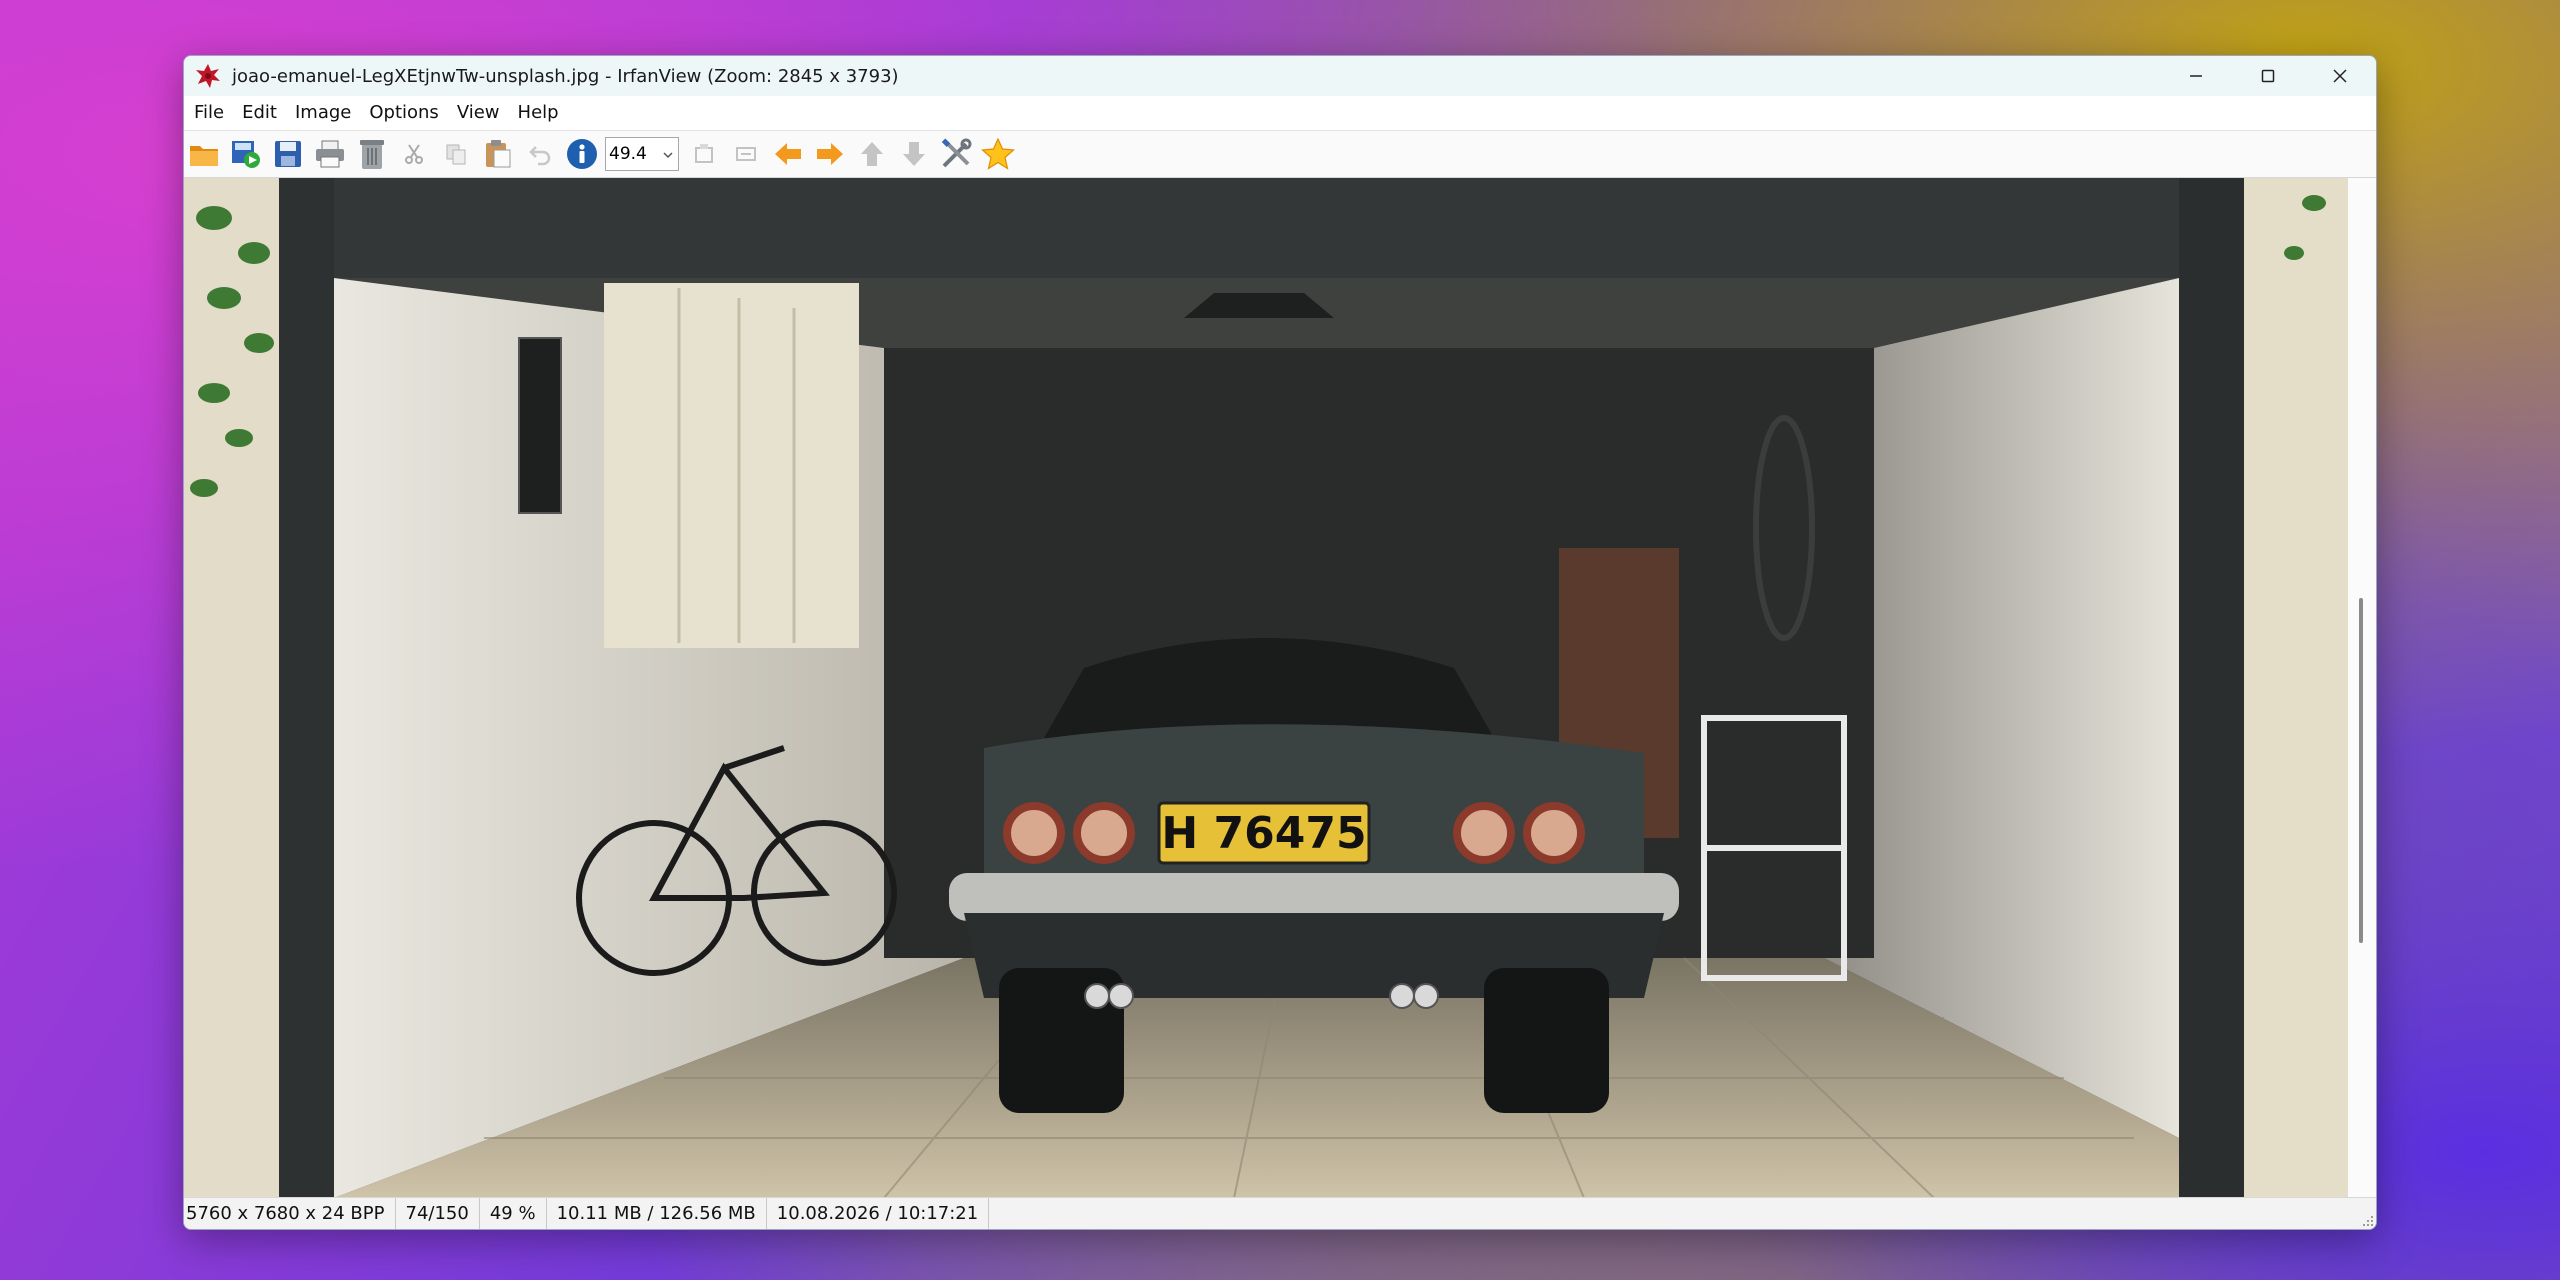 This screenshot has width=2560, height=1280. I want to click on fit-icon, so click(704, 153).